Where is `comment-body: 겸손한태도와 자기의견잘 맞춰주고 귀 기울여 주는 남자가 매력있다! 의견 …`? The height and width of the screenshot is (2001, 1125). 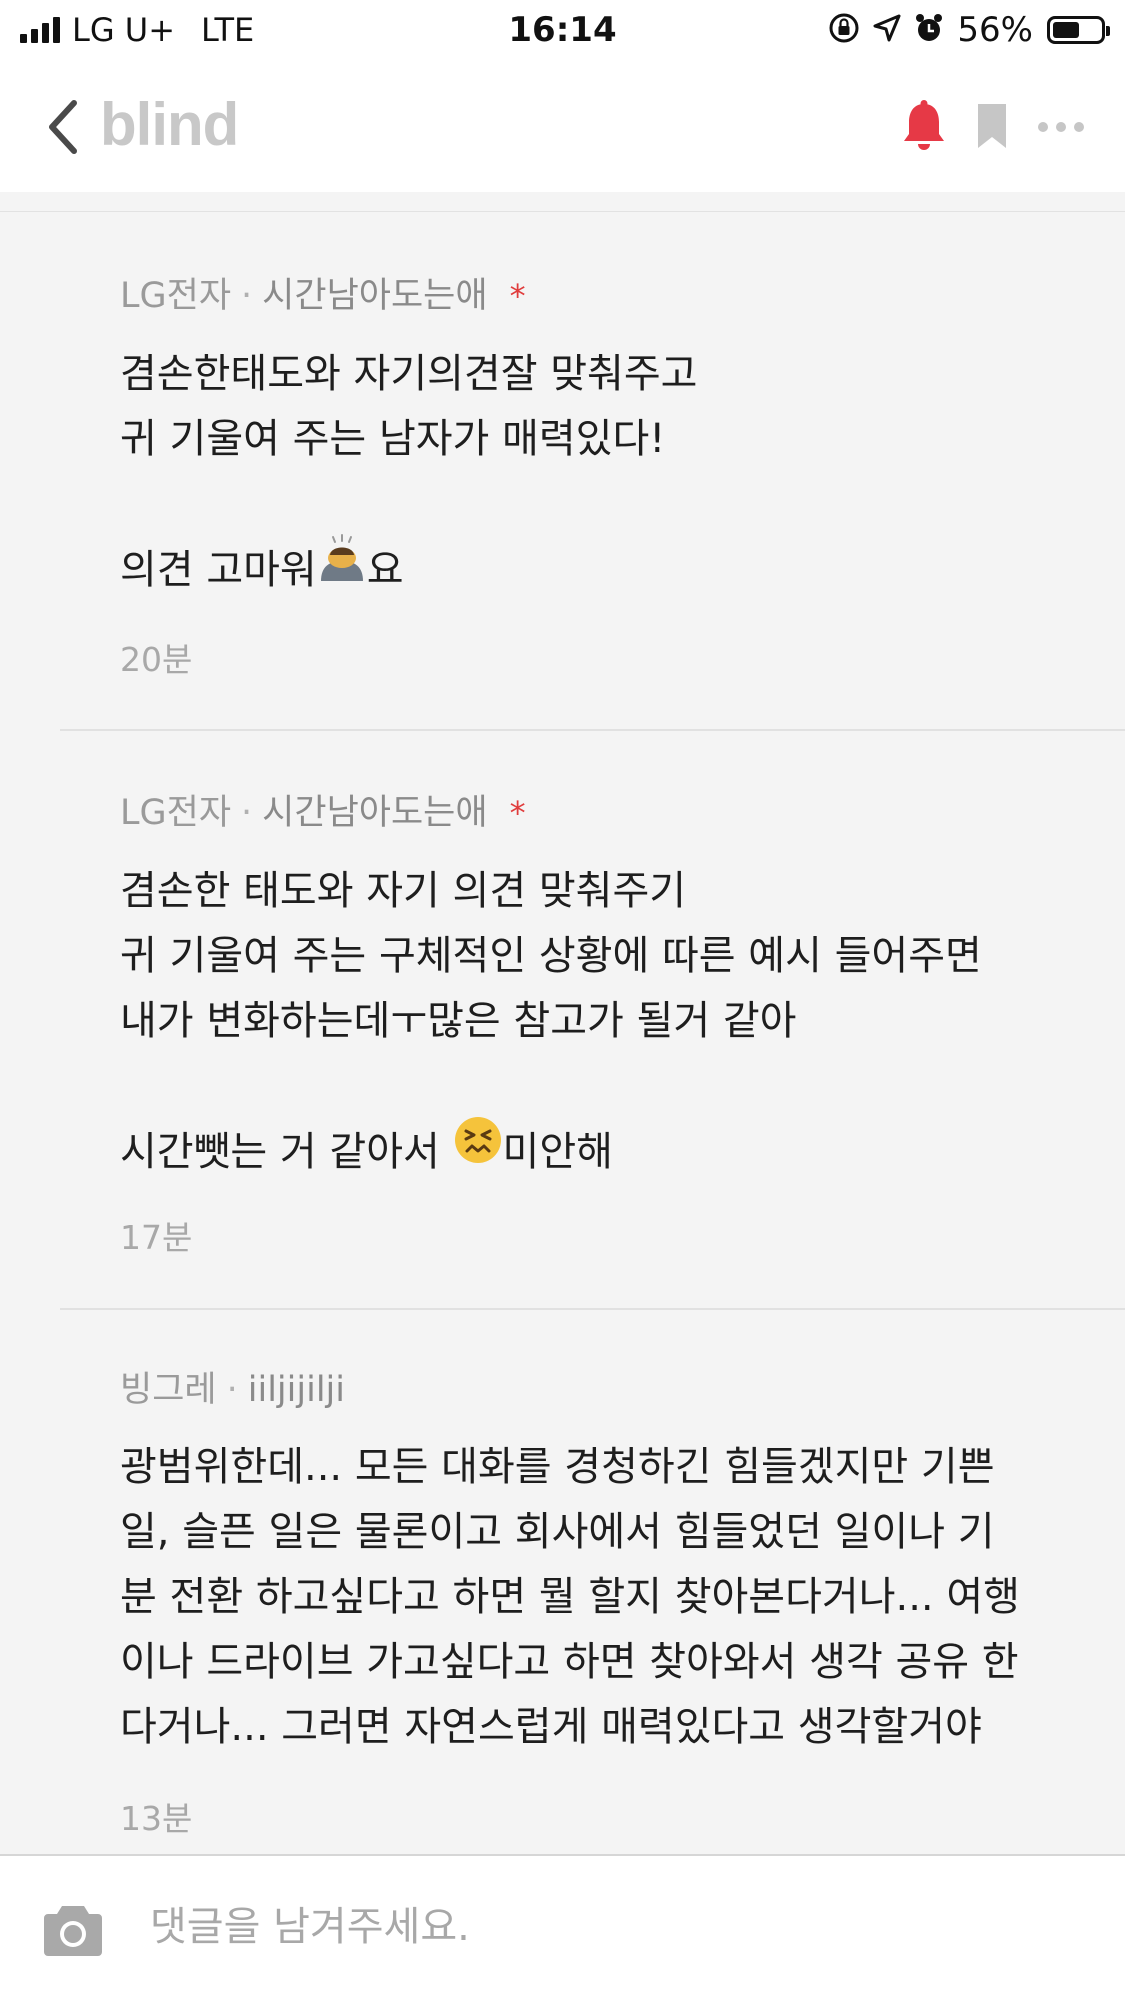
comment-body: 겸손한태도와 자기의견잘 맞춰주고 귀 기울여 주는 남자가 매력있다! 의견 … is located at coordinates (600, 474).